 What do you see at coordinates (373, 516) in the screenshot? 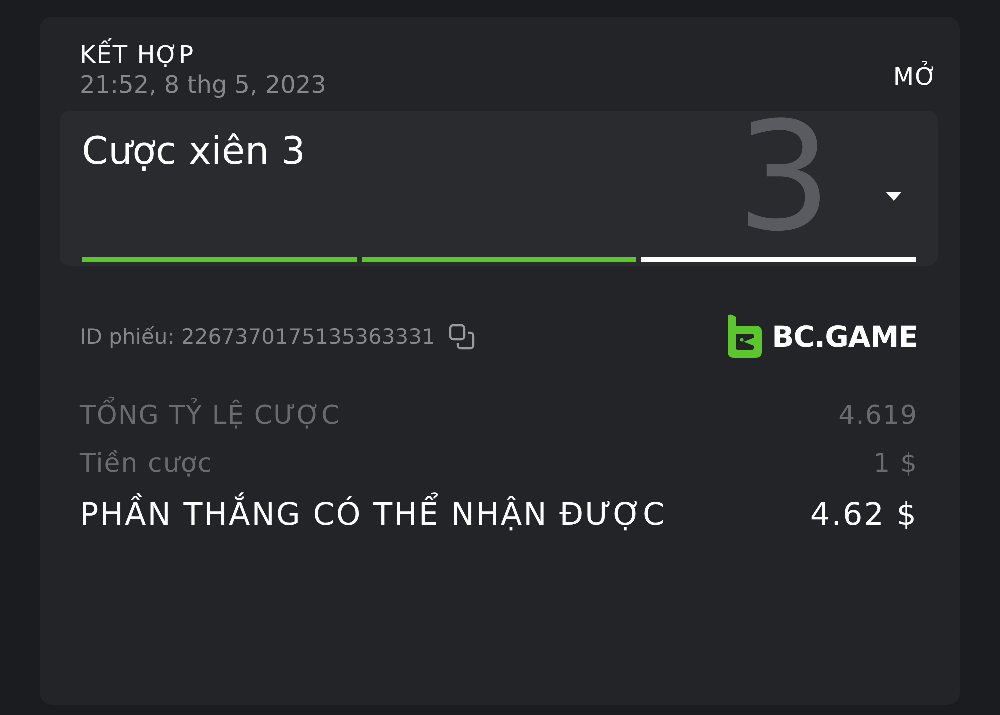
I see `summary-label: PHẦN THẮNG CÓ THỂ NHẬN ĐƯỢC` at bounding box center [373, 516].